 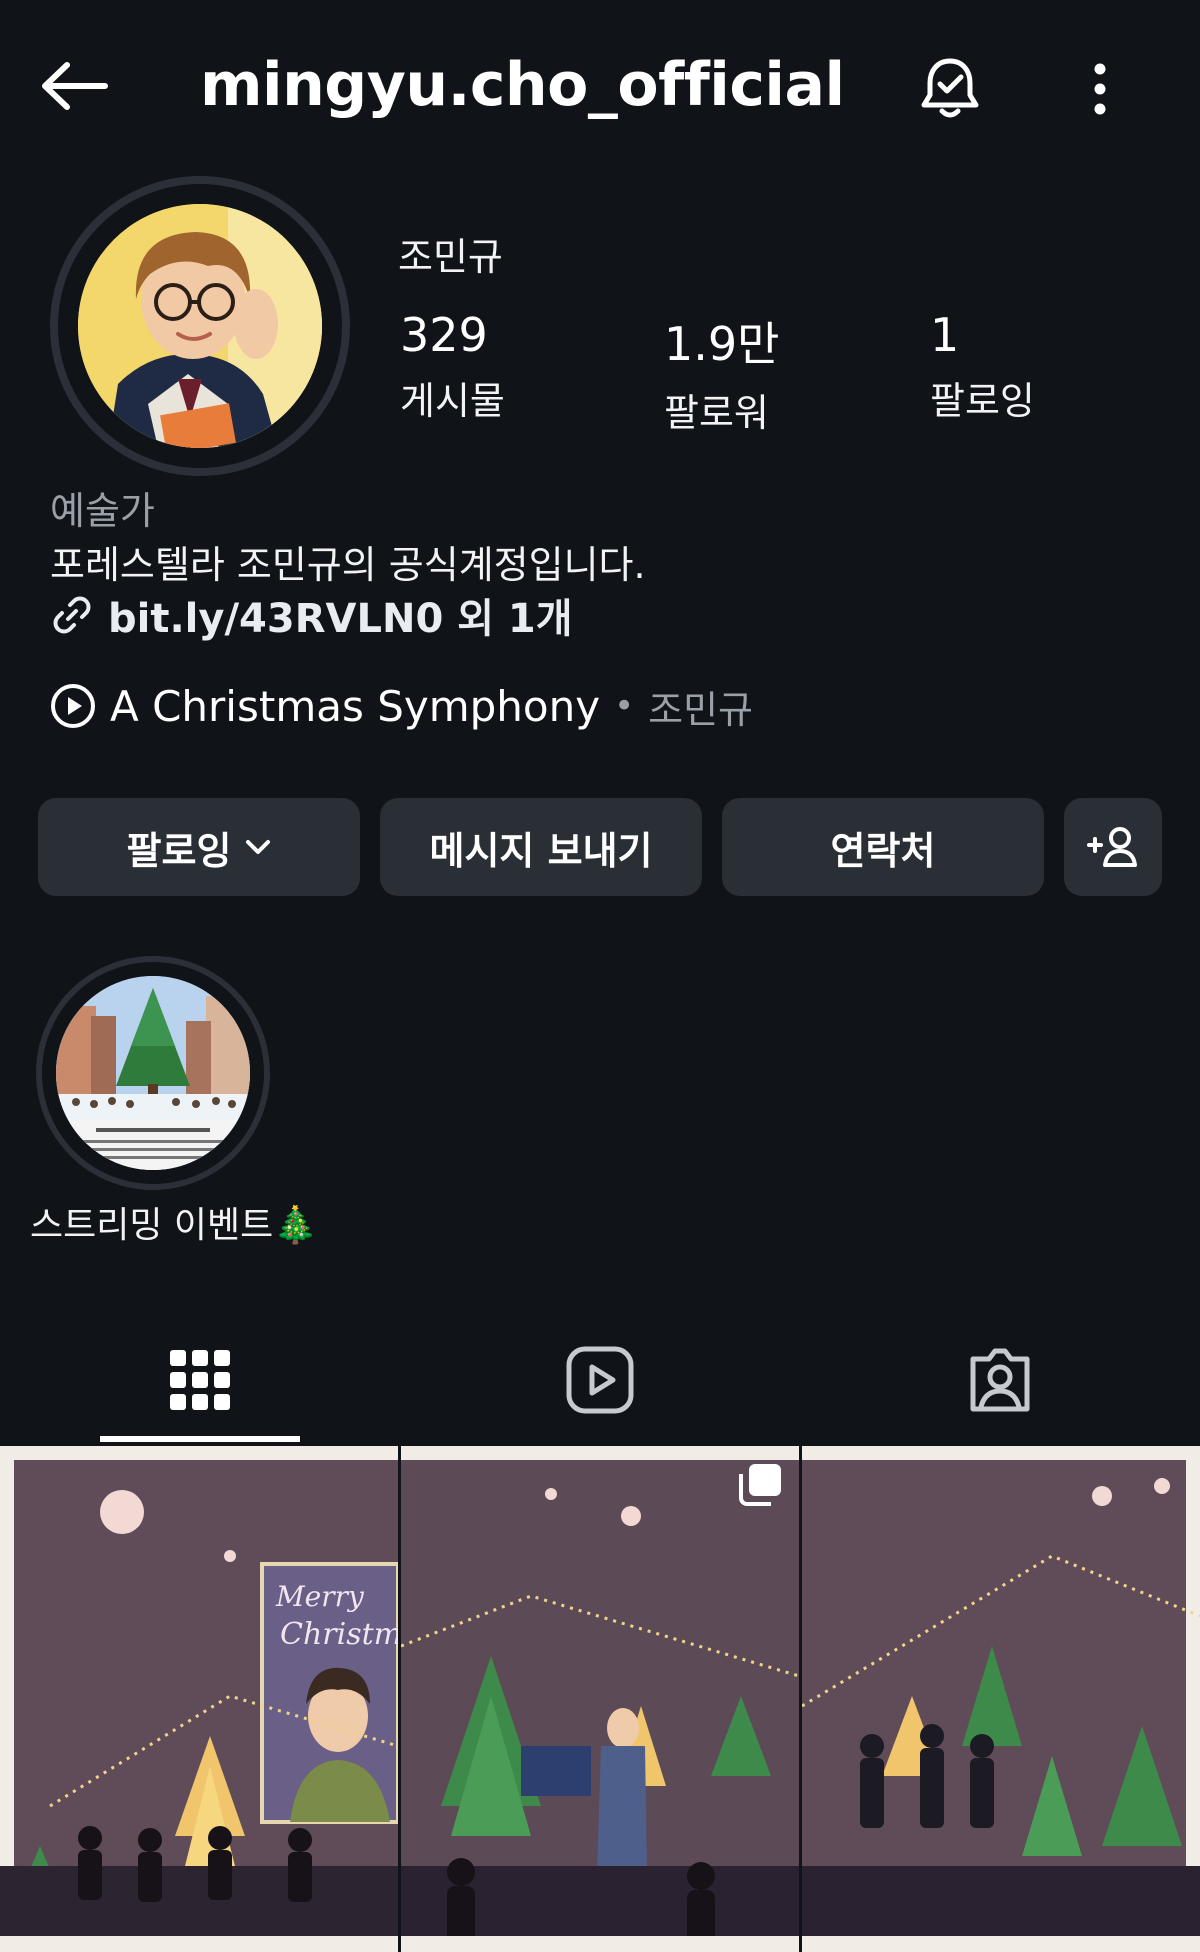 I want to click on followers-stat: 1.9만 팔로워, so click(x=721, y=372).